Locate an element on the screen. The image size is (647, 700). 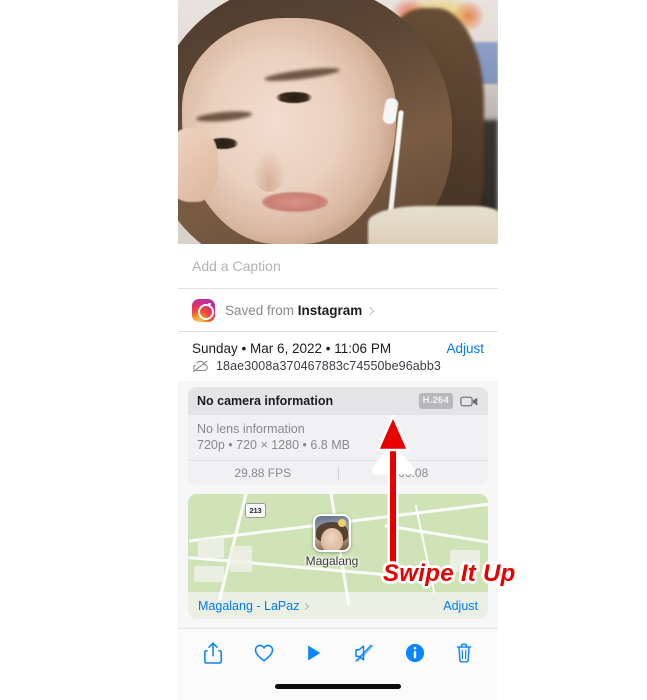
map-place-label: Magalang is located at coordinates (332, 561).